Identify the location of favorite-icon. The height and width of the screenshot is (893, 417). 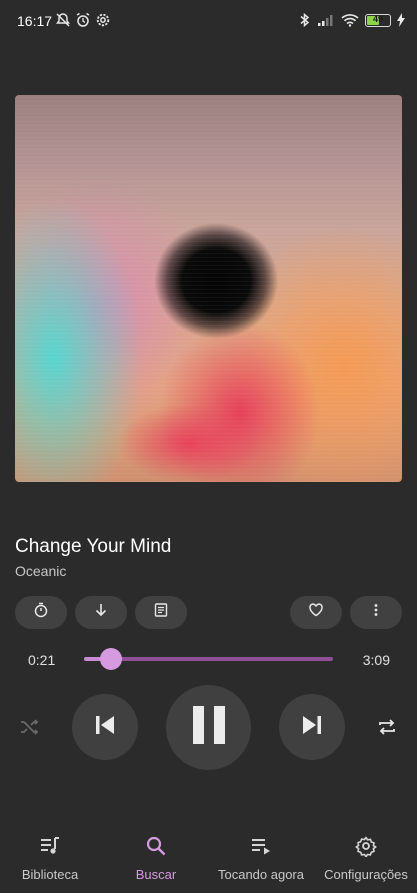
(316, 612).